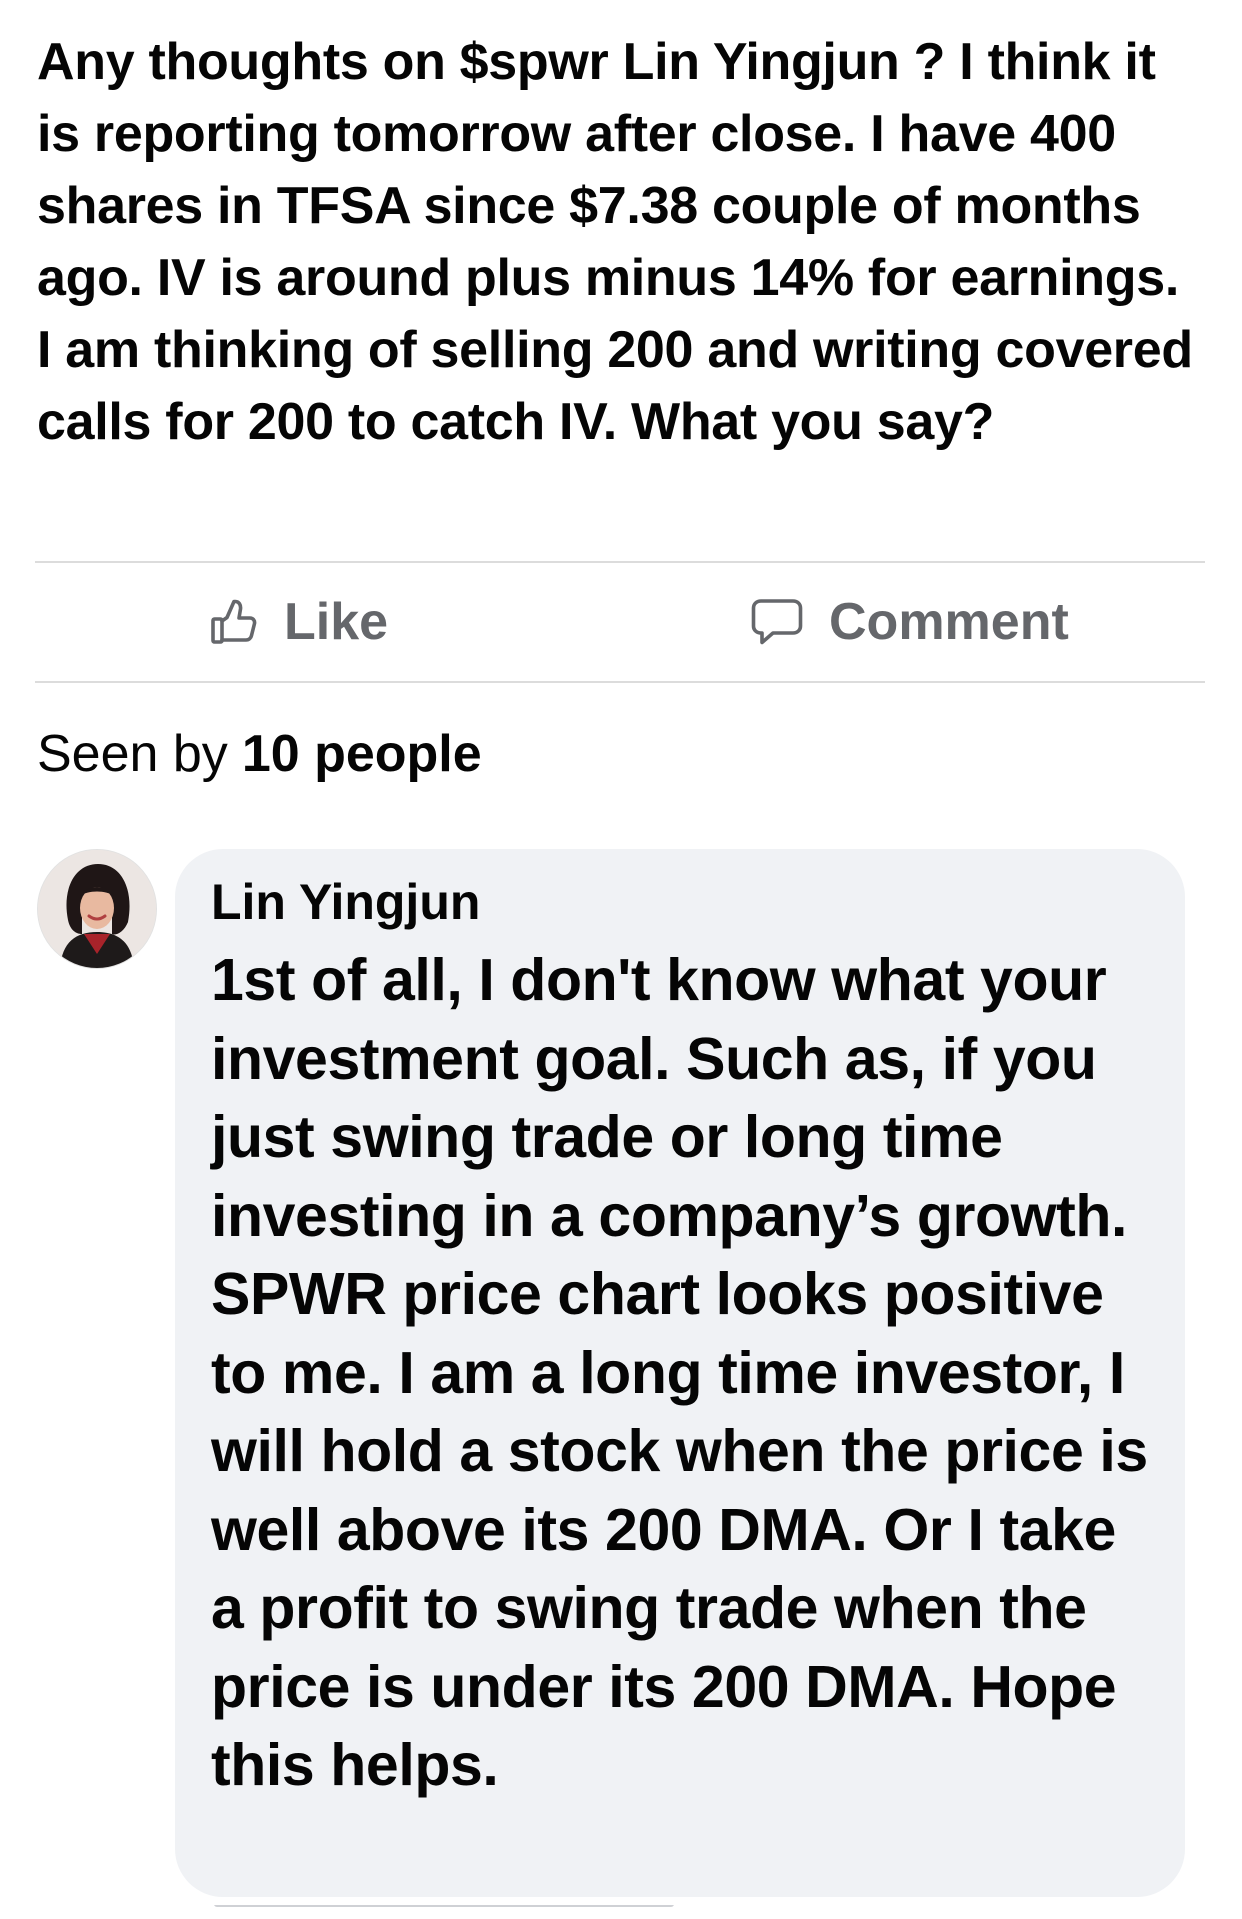 This screenshot has width=1242, height=1919. I want to click on comment-button: Comment, so click(910, 622).